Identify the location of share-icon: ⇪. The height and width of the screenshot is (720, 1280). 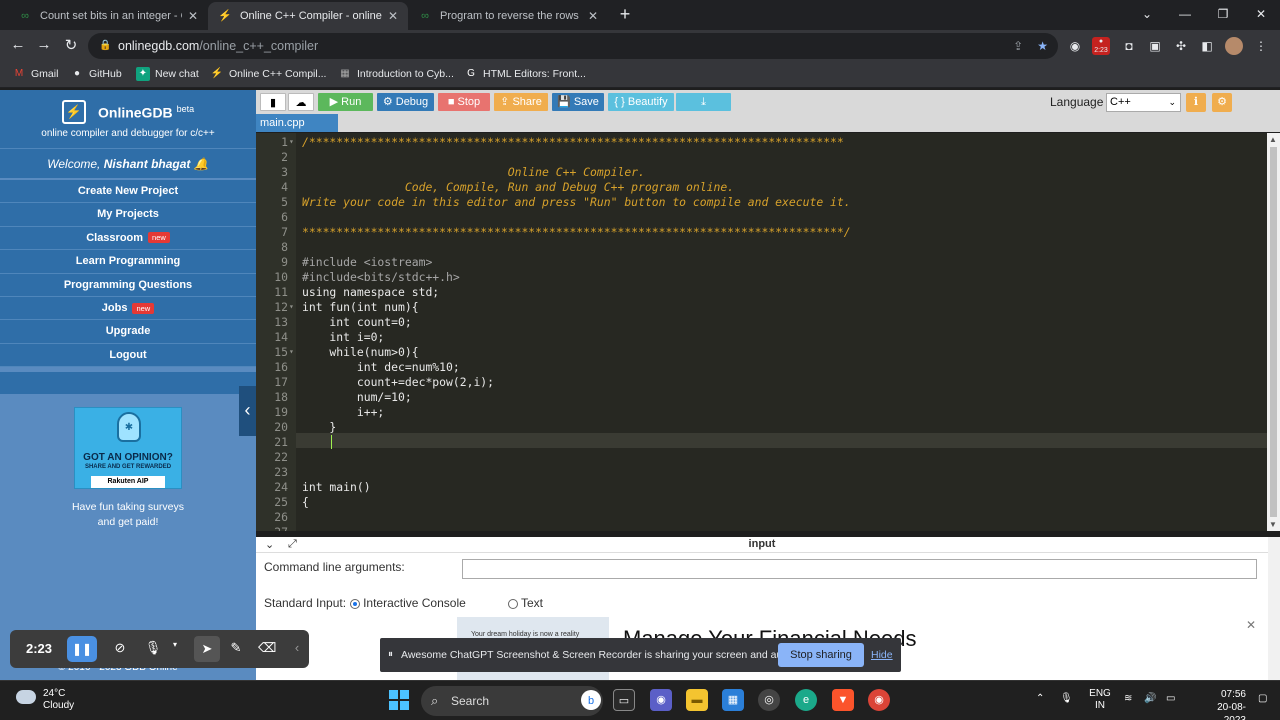
(1018, 46).